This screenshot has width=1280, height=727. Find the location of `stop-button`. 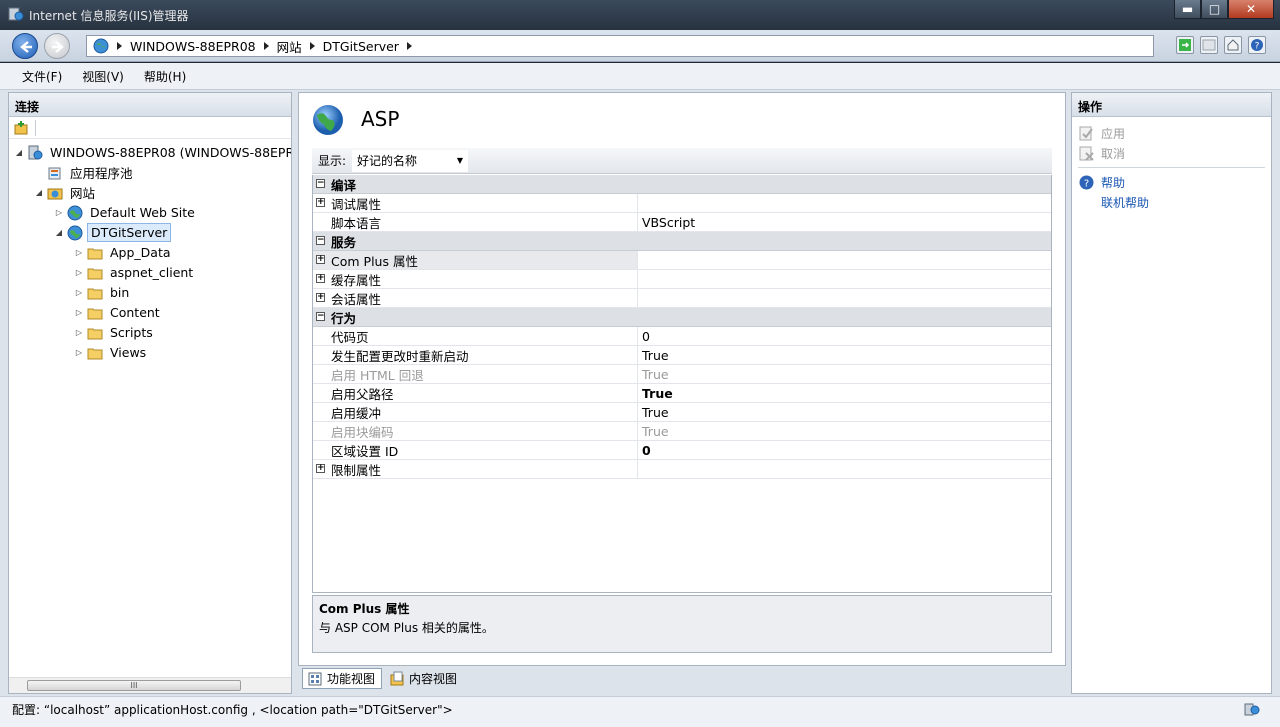

stop-button is located at coordinates (1209, 45).